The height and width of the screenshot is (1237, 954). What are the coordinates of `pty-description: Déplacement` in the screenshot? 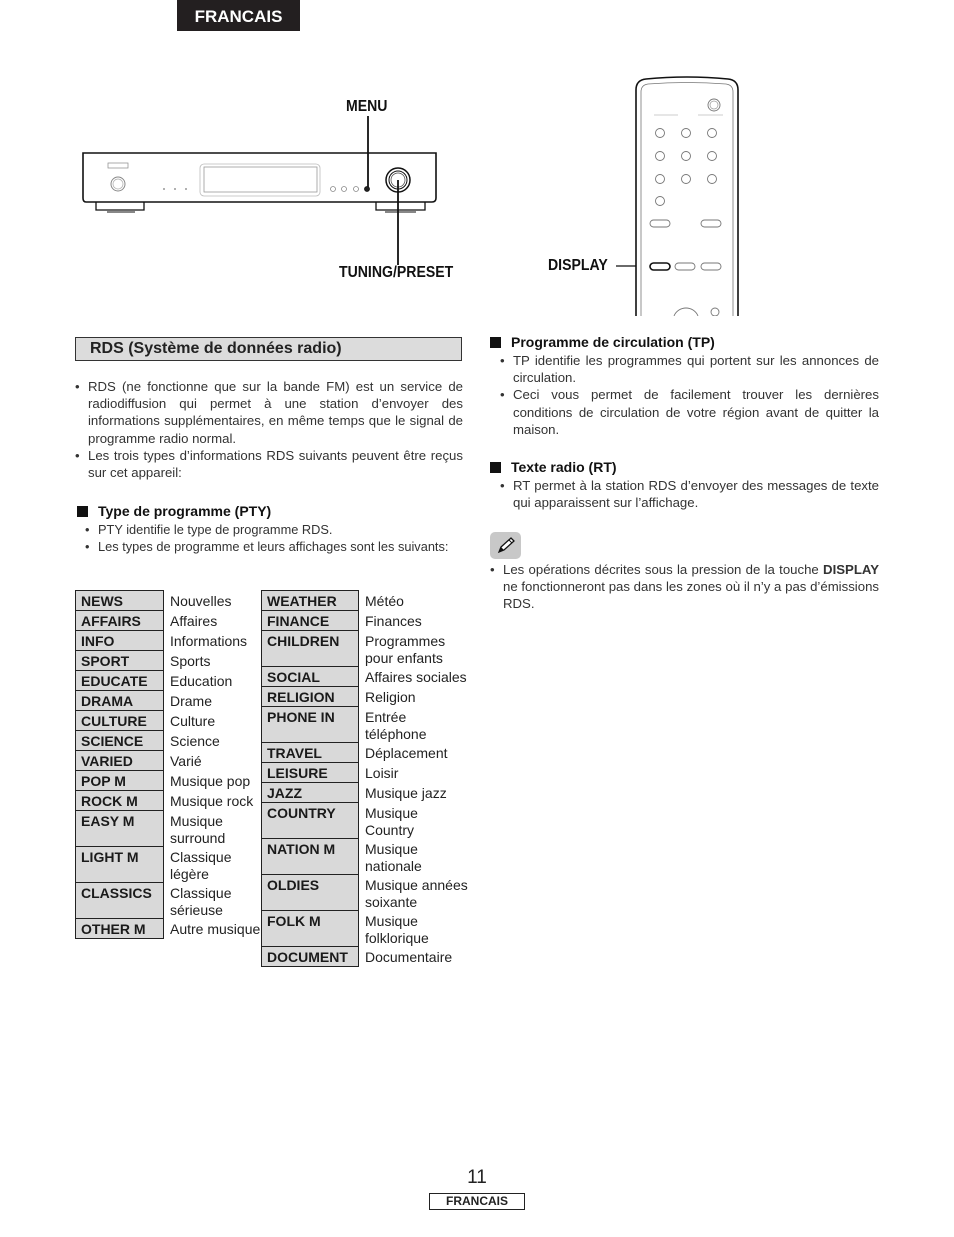 It's located at (406, 752).